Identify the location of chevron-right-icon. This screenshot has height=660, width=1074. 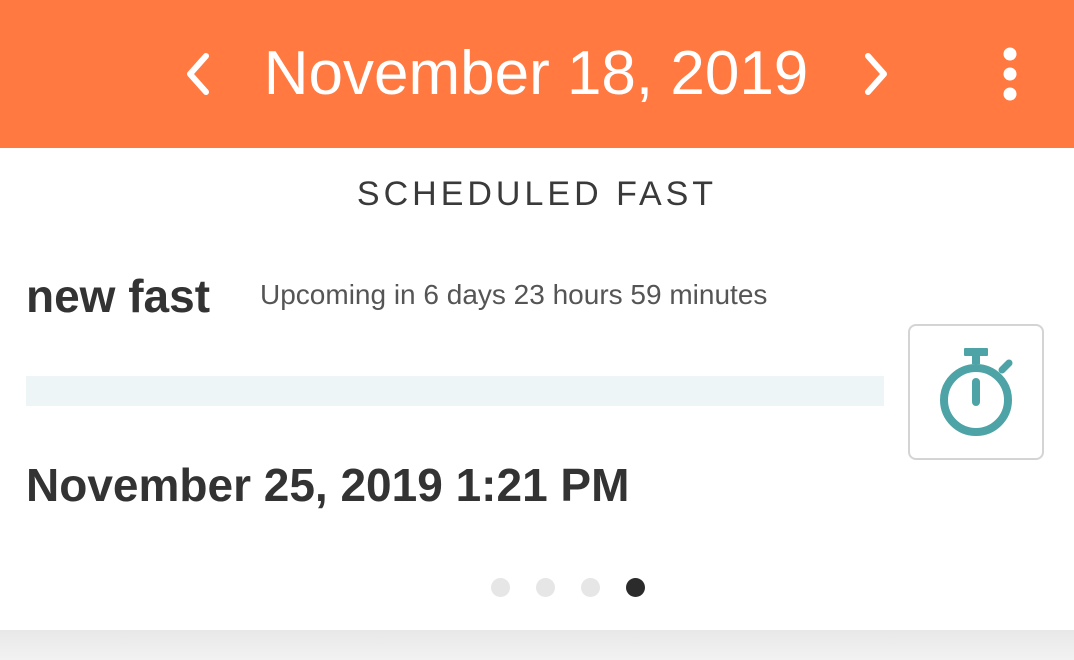
(876, 74).